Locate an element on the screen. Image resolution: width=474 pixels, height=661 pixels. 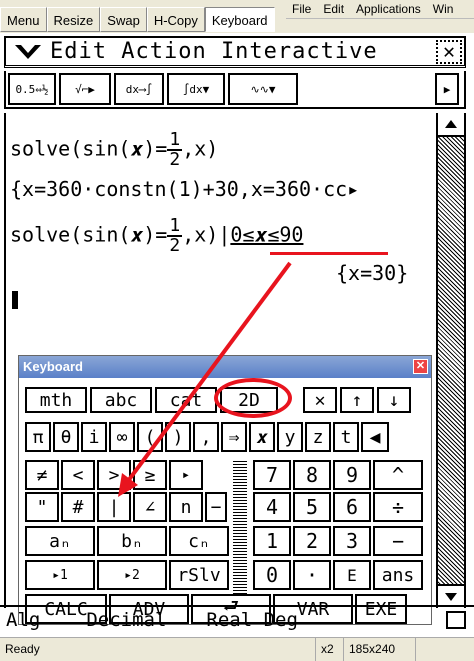
menu-item-resize: Resize is located at coordinates (73, 19).